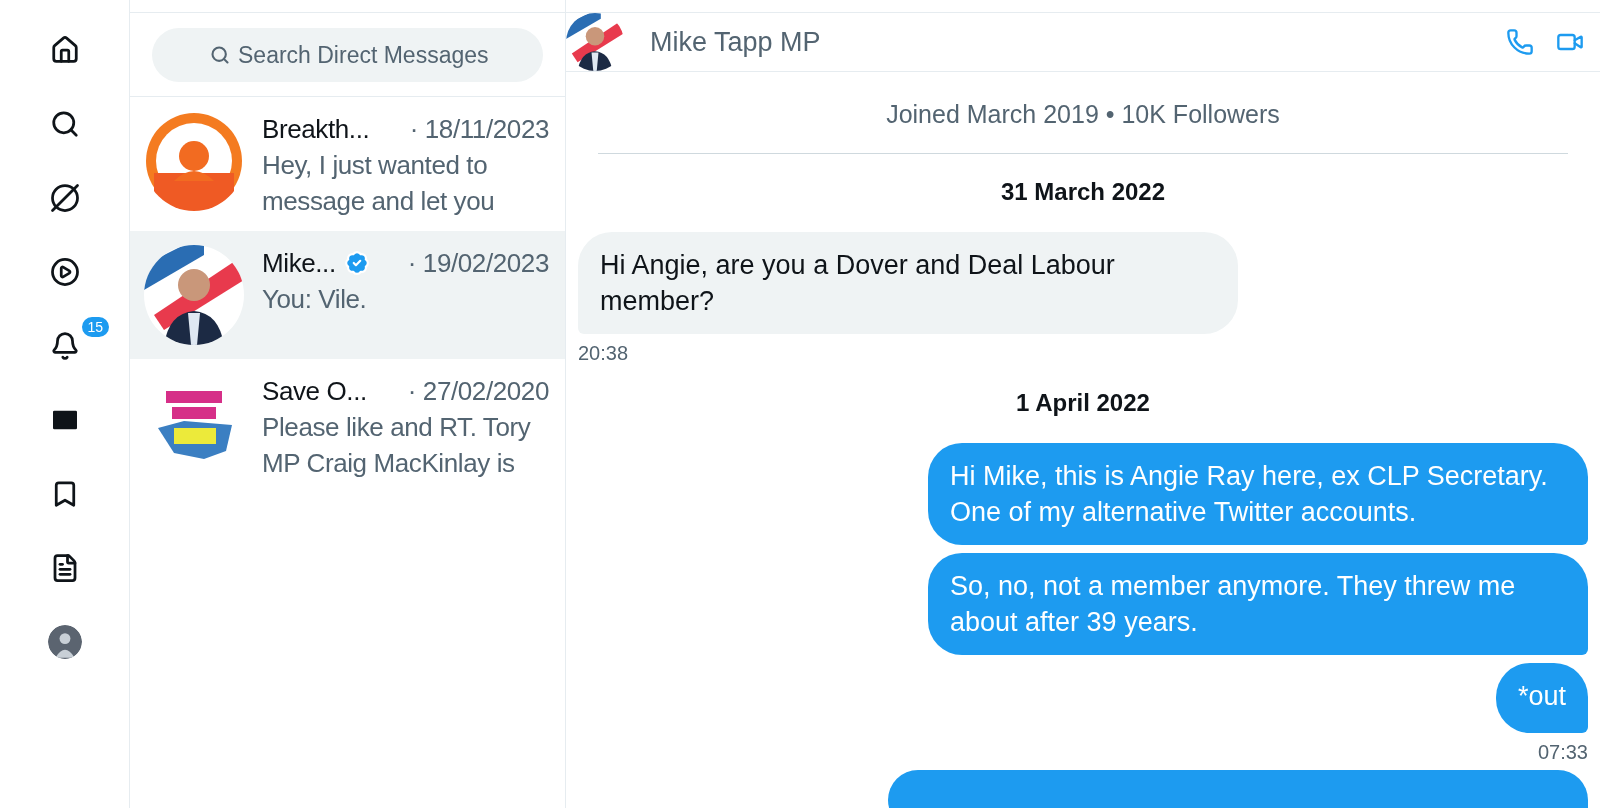 This screenshot has height=808, width=1600. I want to click on phone-button, so click(1520, 42).